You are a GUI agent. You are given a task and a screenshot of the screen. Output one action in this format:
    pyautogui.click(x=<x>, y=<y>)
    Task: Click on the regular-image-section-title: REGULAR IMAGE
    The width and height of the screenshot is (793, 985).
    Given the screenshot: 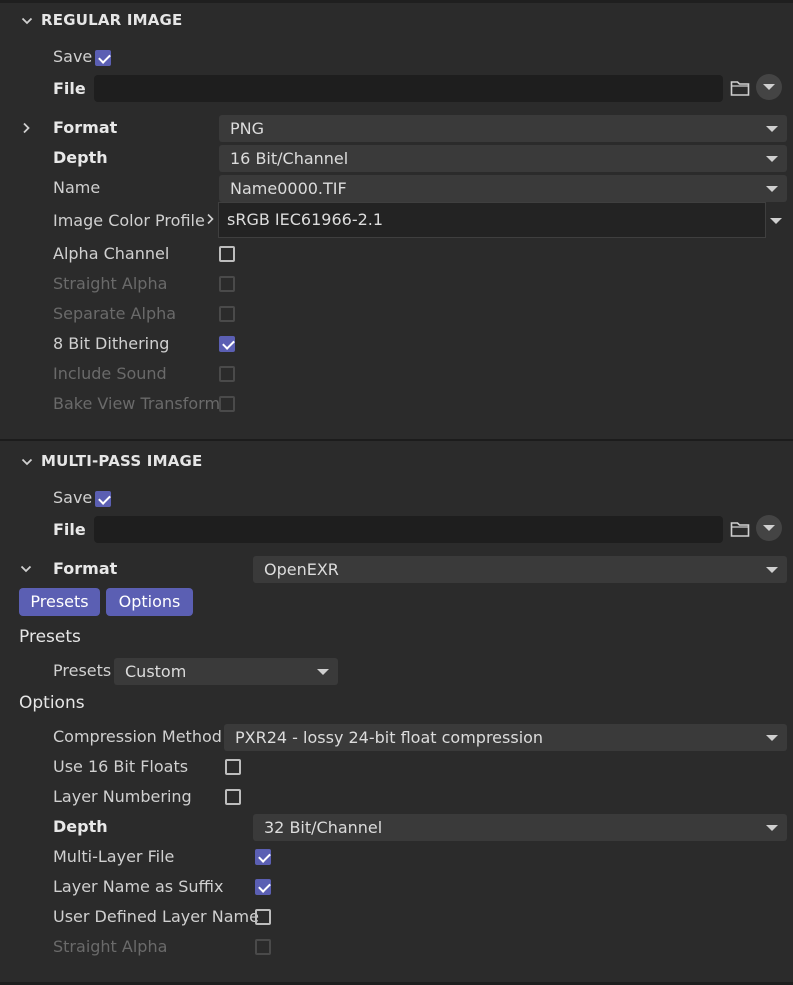 What is the action you would take?
    pyautogui.click(x=112, y=20)
    